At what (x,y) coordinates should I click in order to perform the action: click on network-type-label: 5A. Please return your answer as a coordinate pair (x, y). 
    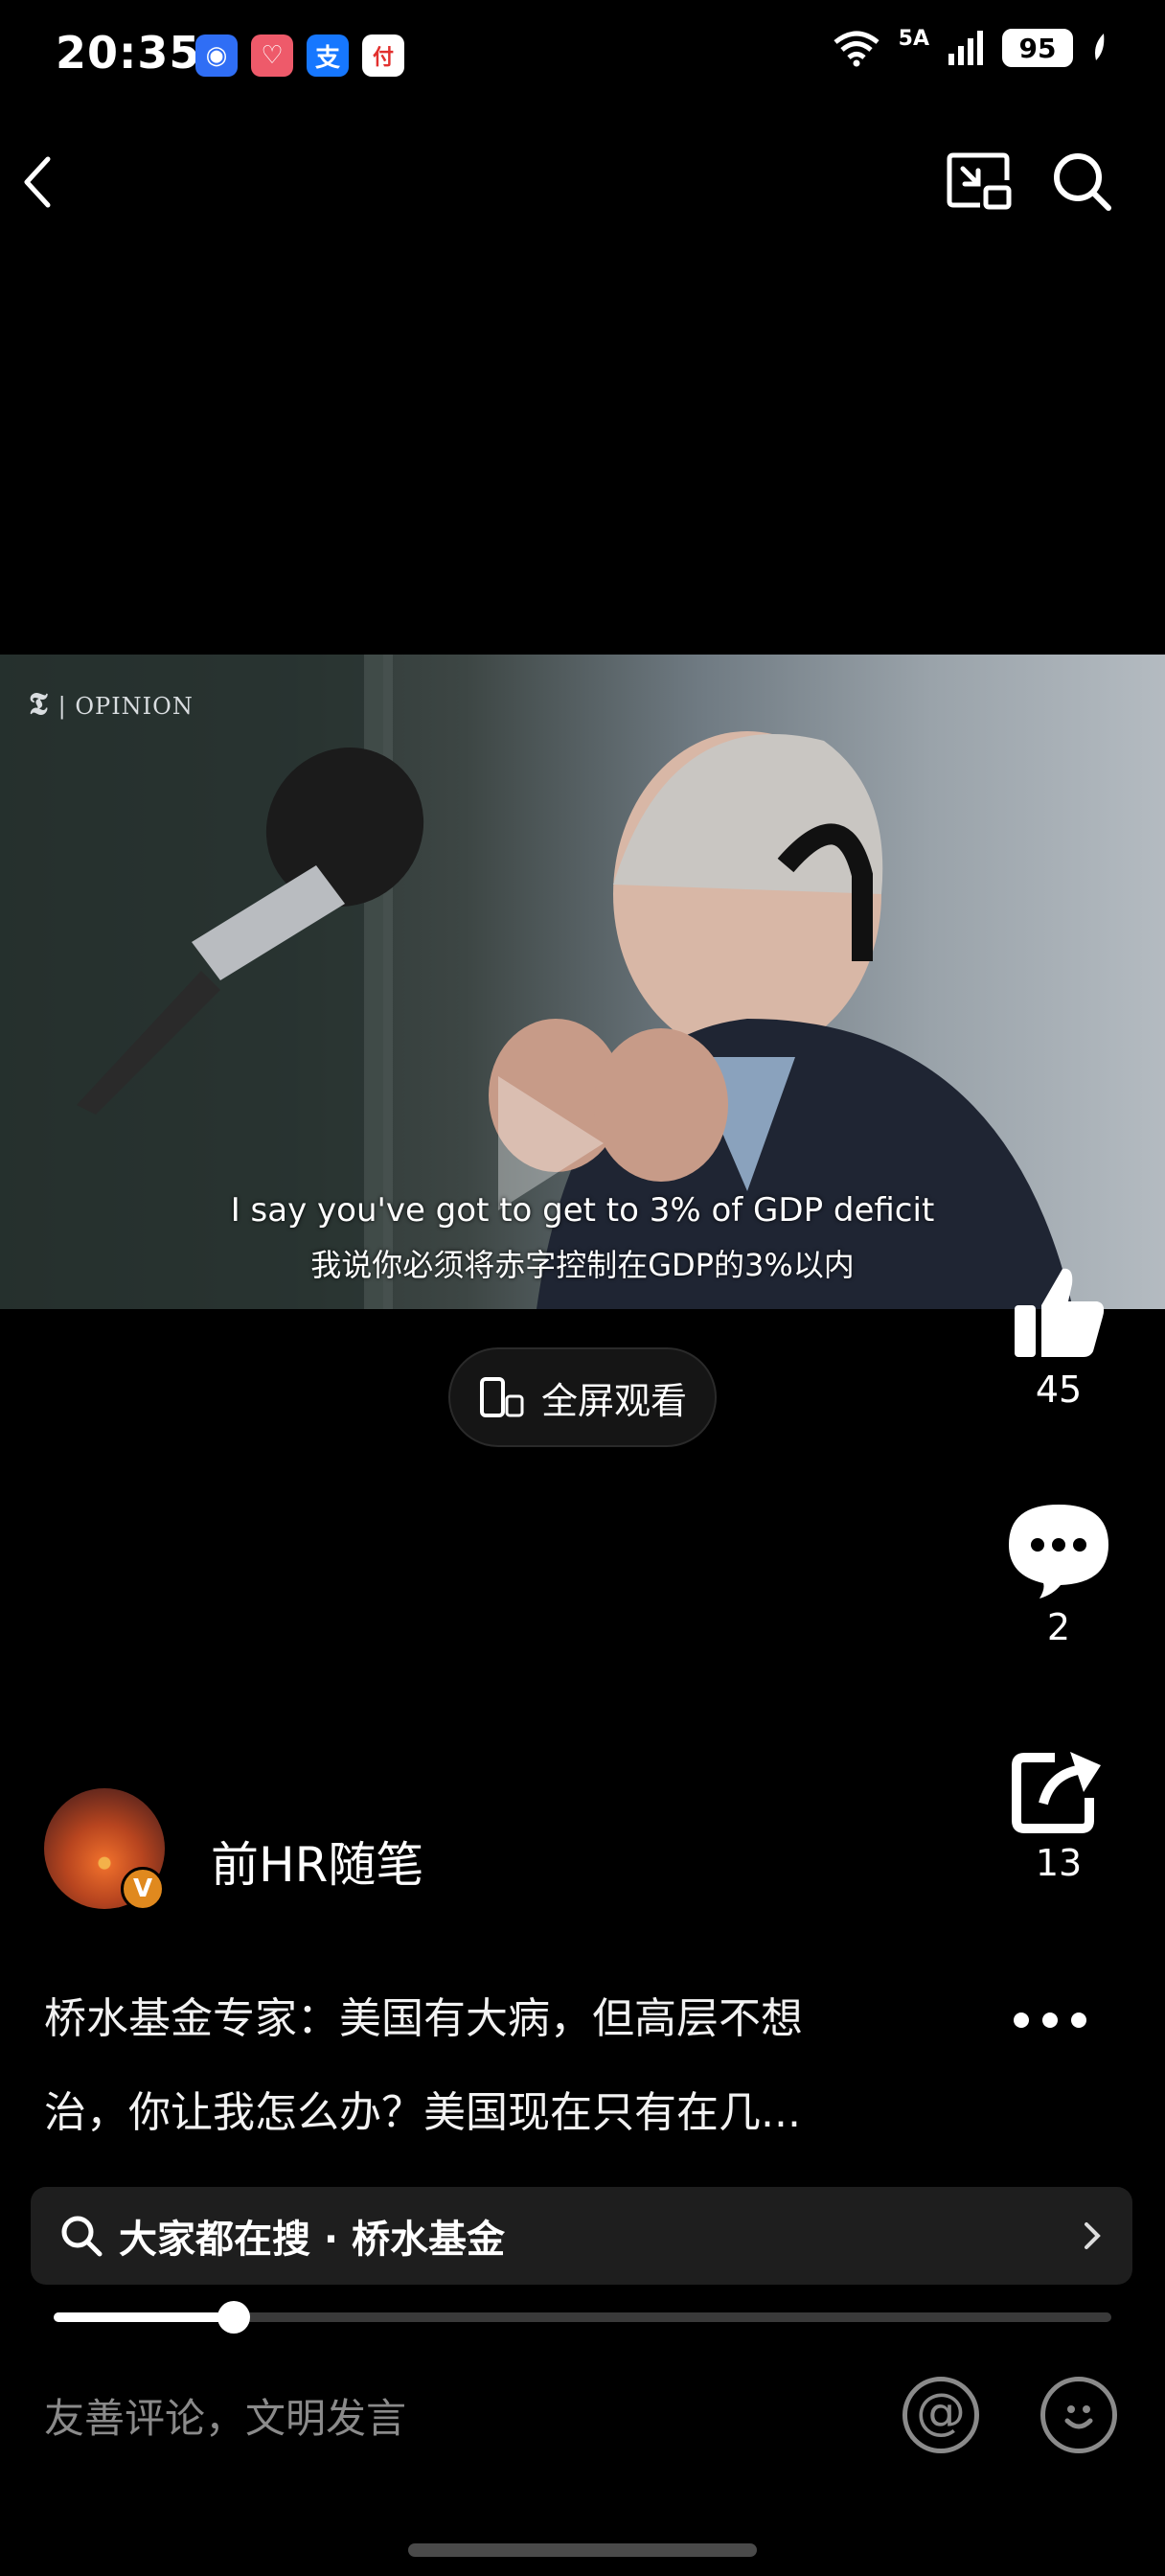
    Looking at the image, I should click on (913, 38).